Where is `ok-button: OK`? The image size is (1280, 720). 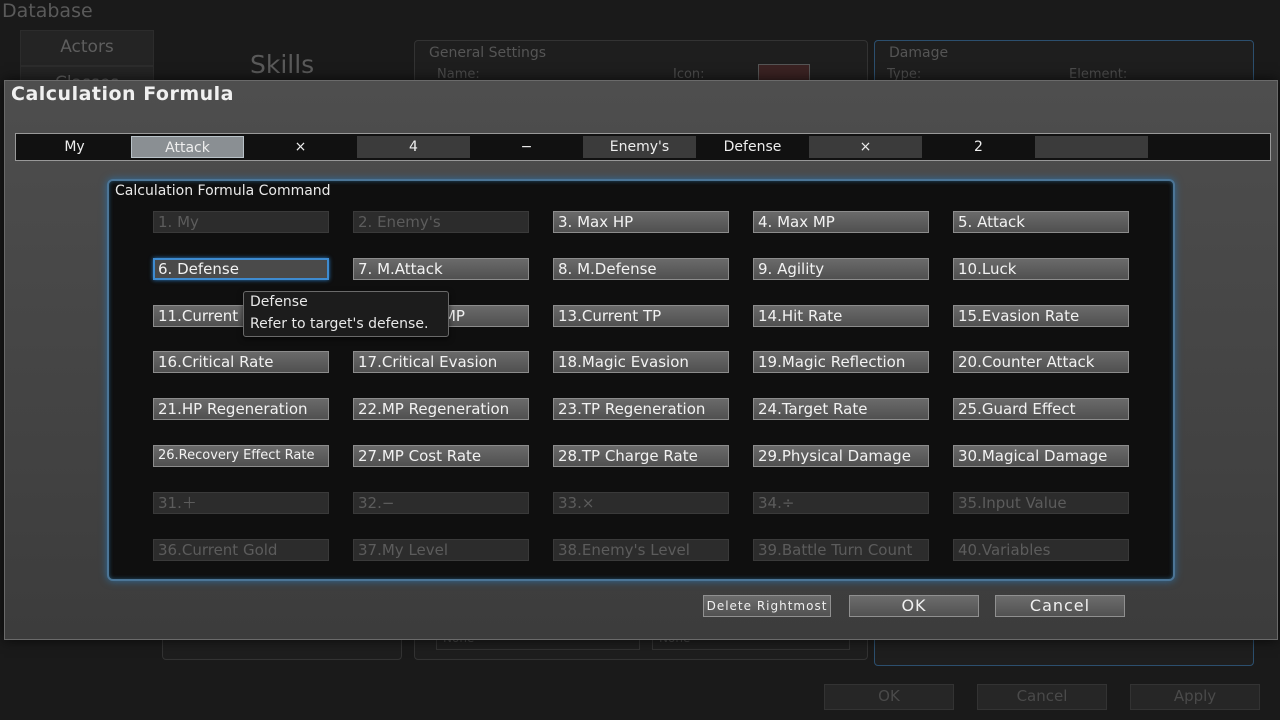
ok-button: OK is located at coordinates (914, 606).